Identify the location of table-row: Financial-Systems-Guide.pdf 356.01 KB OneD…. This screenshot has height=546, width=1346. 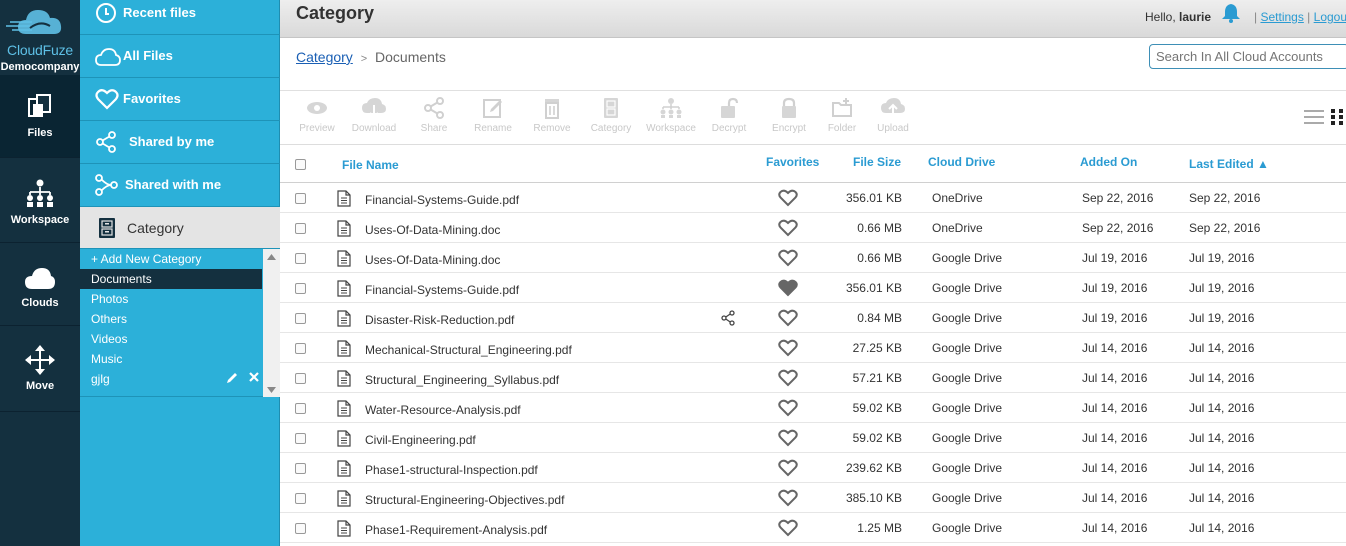
(813, 198).